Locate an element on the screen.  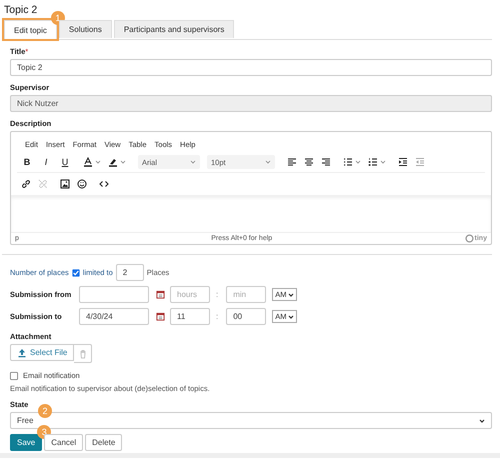
align-center-icon is located at coordinates (309, 162).